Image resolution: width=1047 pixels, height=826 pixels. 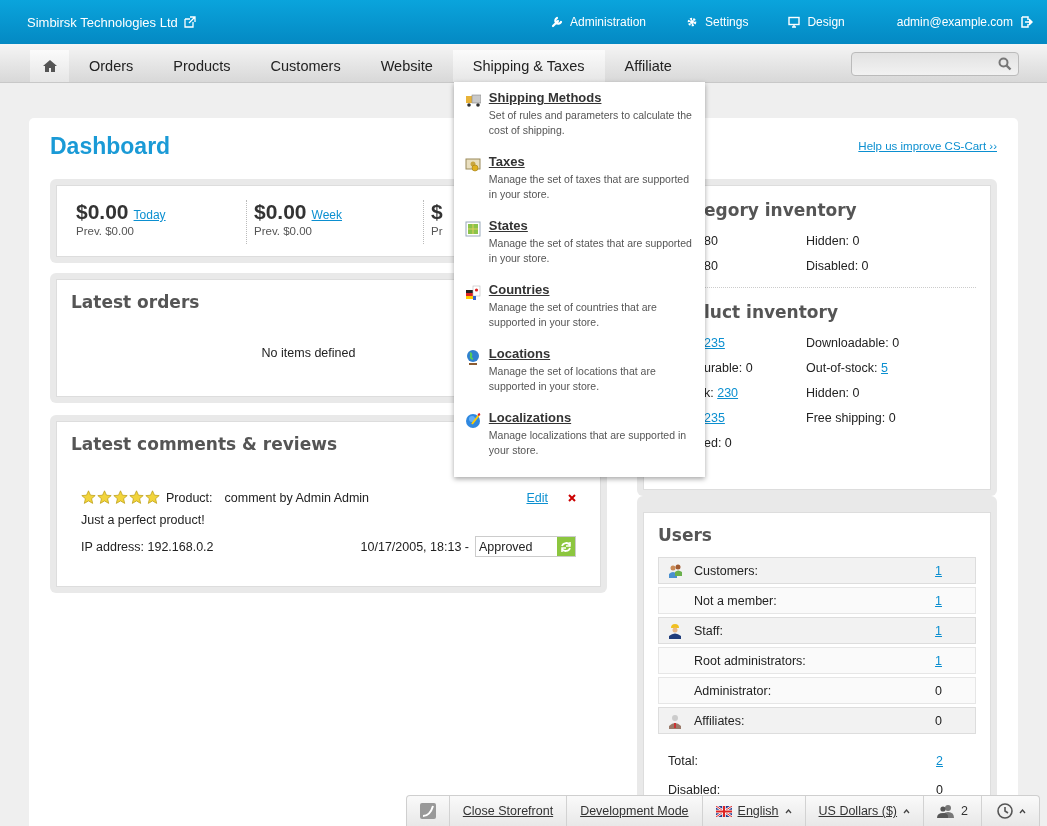 What do you see at coordinates (728, 393) in the screenshot?
I see `count-link: 230` at bounding box center [728, 393].